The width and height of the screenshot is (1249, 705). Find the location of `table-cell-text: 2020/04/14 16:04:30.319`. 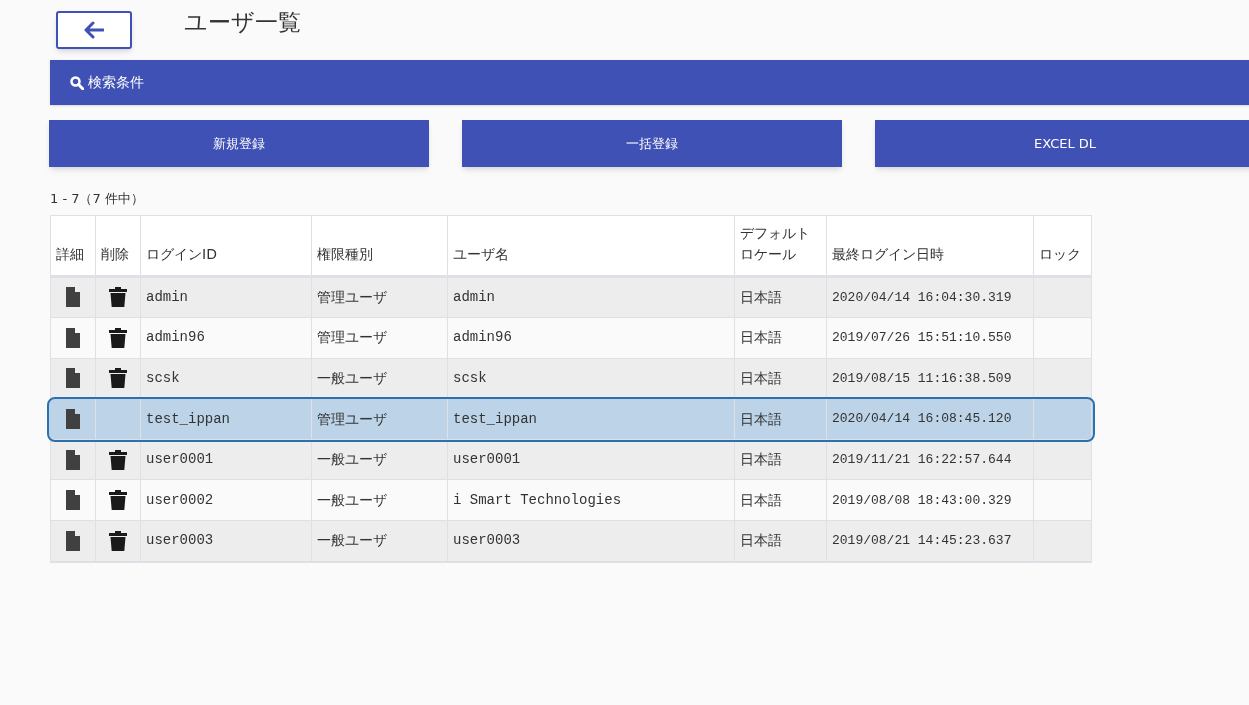

table-cell-text: 2020/04/14 16:04:30.319 is located at coordinates (922, 297).